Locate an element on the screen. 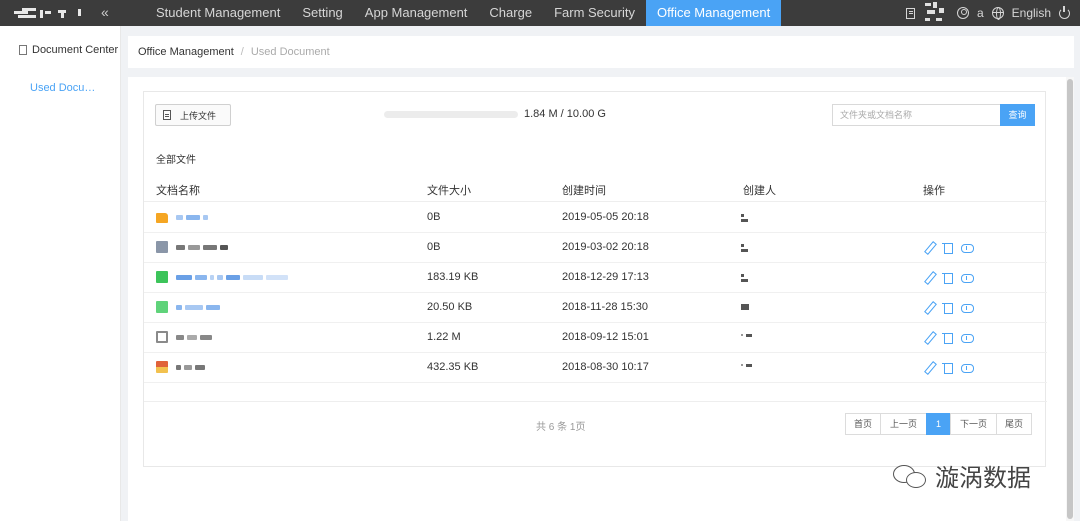 This screenshot has width=1080, height=521. app-logo is located at coordinates (50, 13).